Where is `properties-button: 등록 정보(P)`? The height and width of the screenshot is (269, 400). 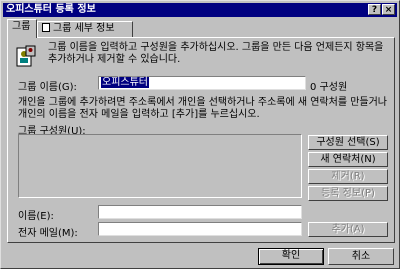
properties-button: 등록 정보(P) is located at coordinates (348, 193).